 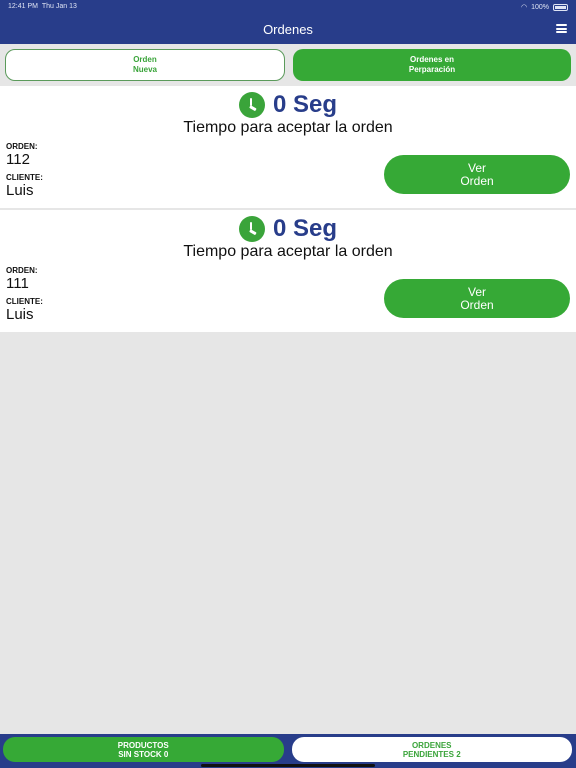 I want to click on home-indicator, so click(x=288, y=765).